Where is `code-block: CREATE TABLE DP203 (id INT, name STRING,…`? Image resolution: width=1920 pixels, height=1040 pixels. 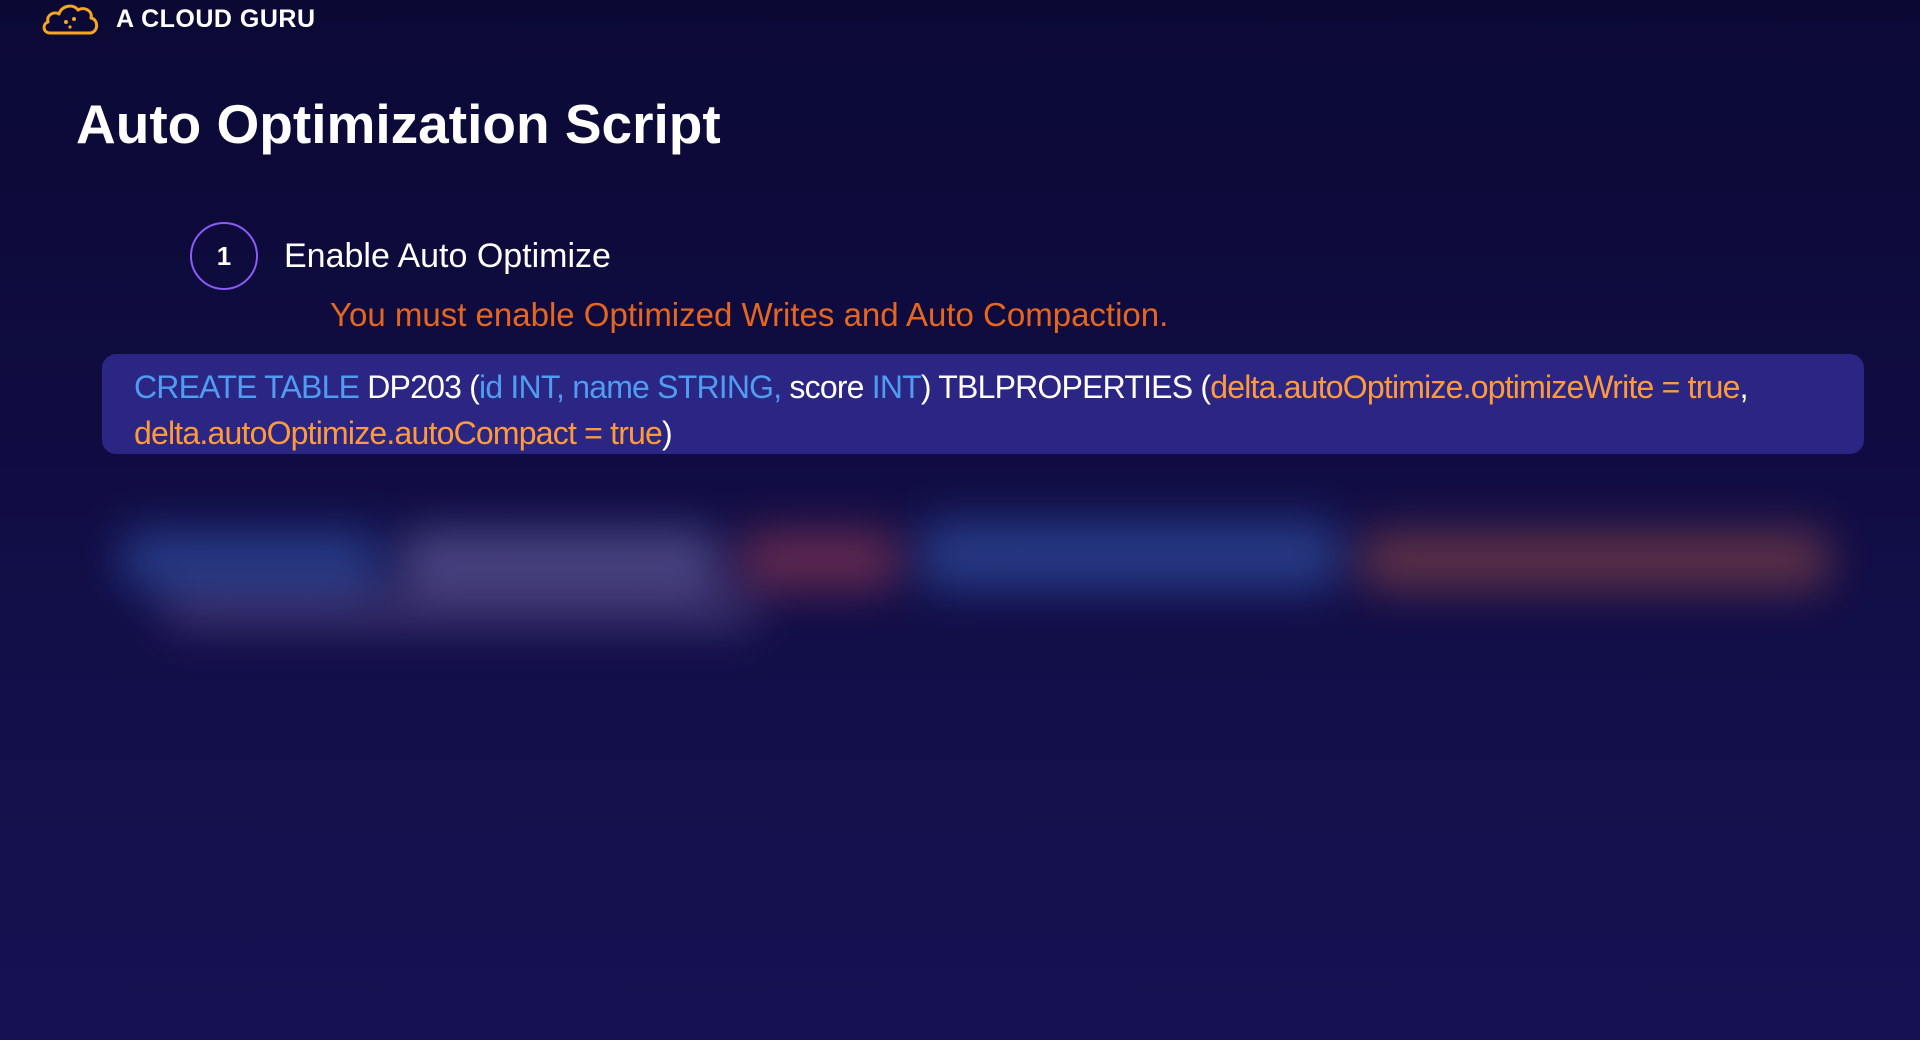
code-block: CREATE TABLE DP203 (id INT, name STRING,… is located at coordinates (983, 404).